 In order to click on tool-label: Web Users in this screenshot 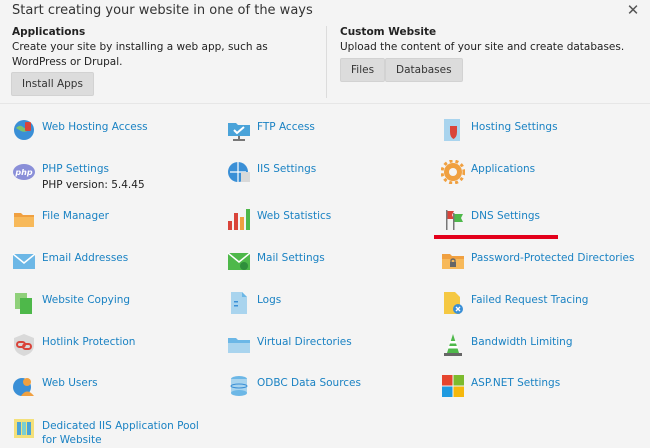, I will do `click(70, 383)`.